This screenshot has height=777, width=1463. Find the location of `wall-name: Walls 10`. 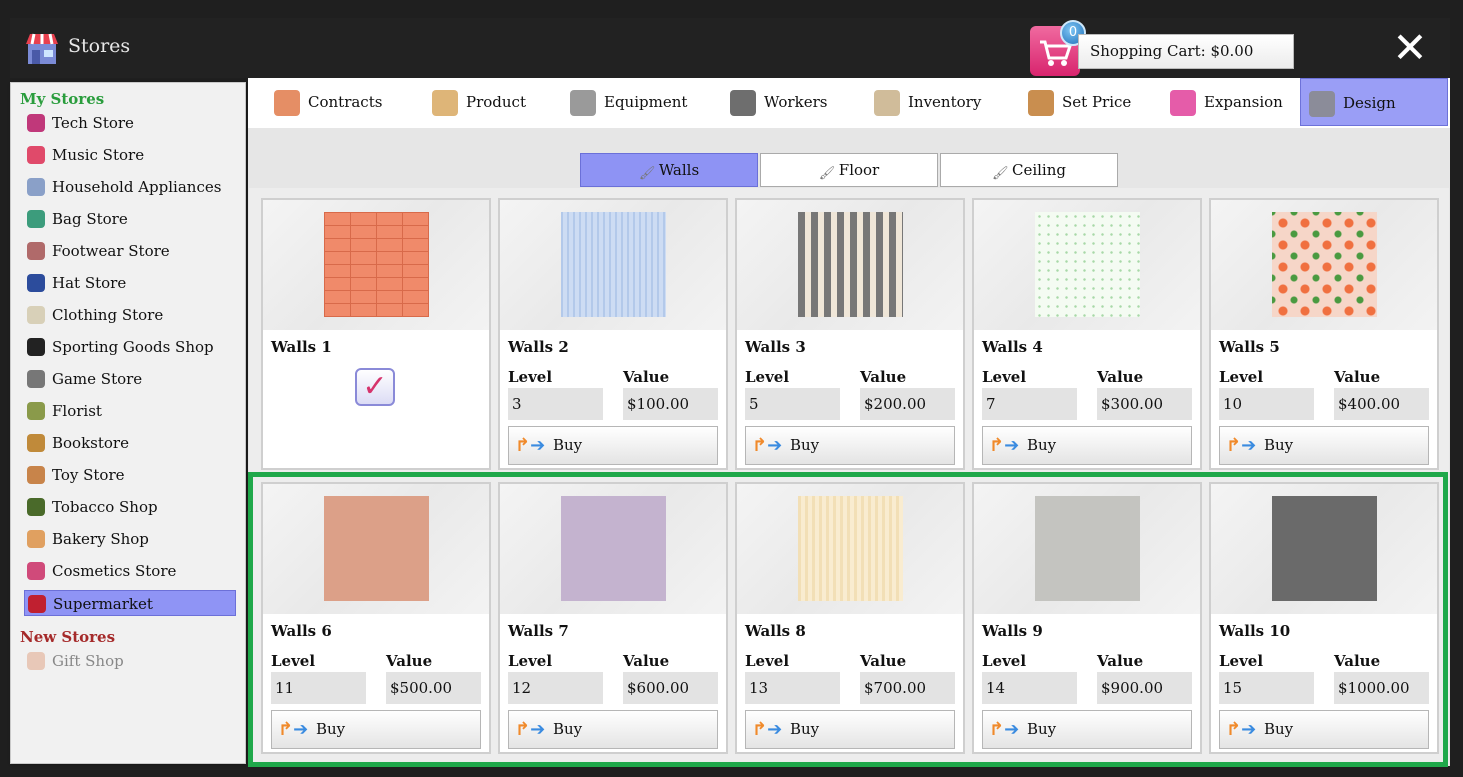

wall-name: Walls 10 is located at coordinates (1255, 631).